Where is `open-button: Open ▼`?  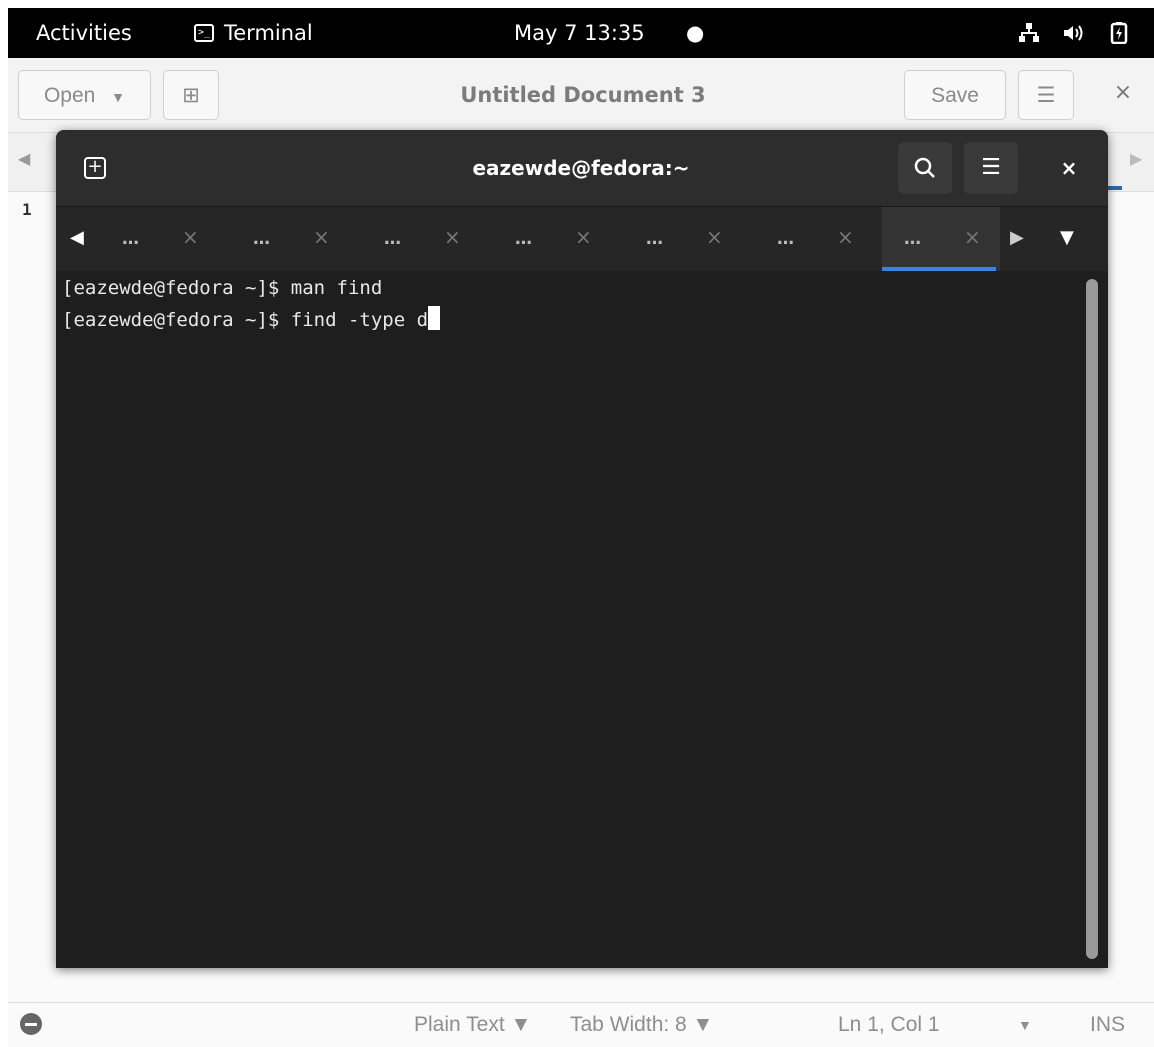 open-button: Open ▼ is located at coordinates (84, 95).